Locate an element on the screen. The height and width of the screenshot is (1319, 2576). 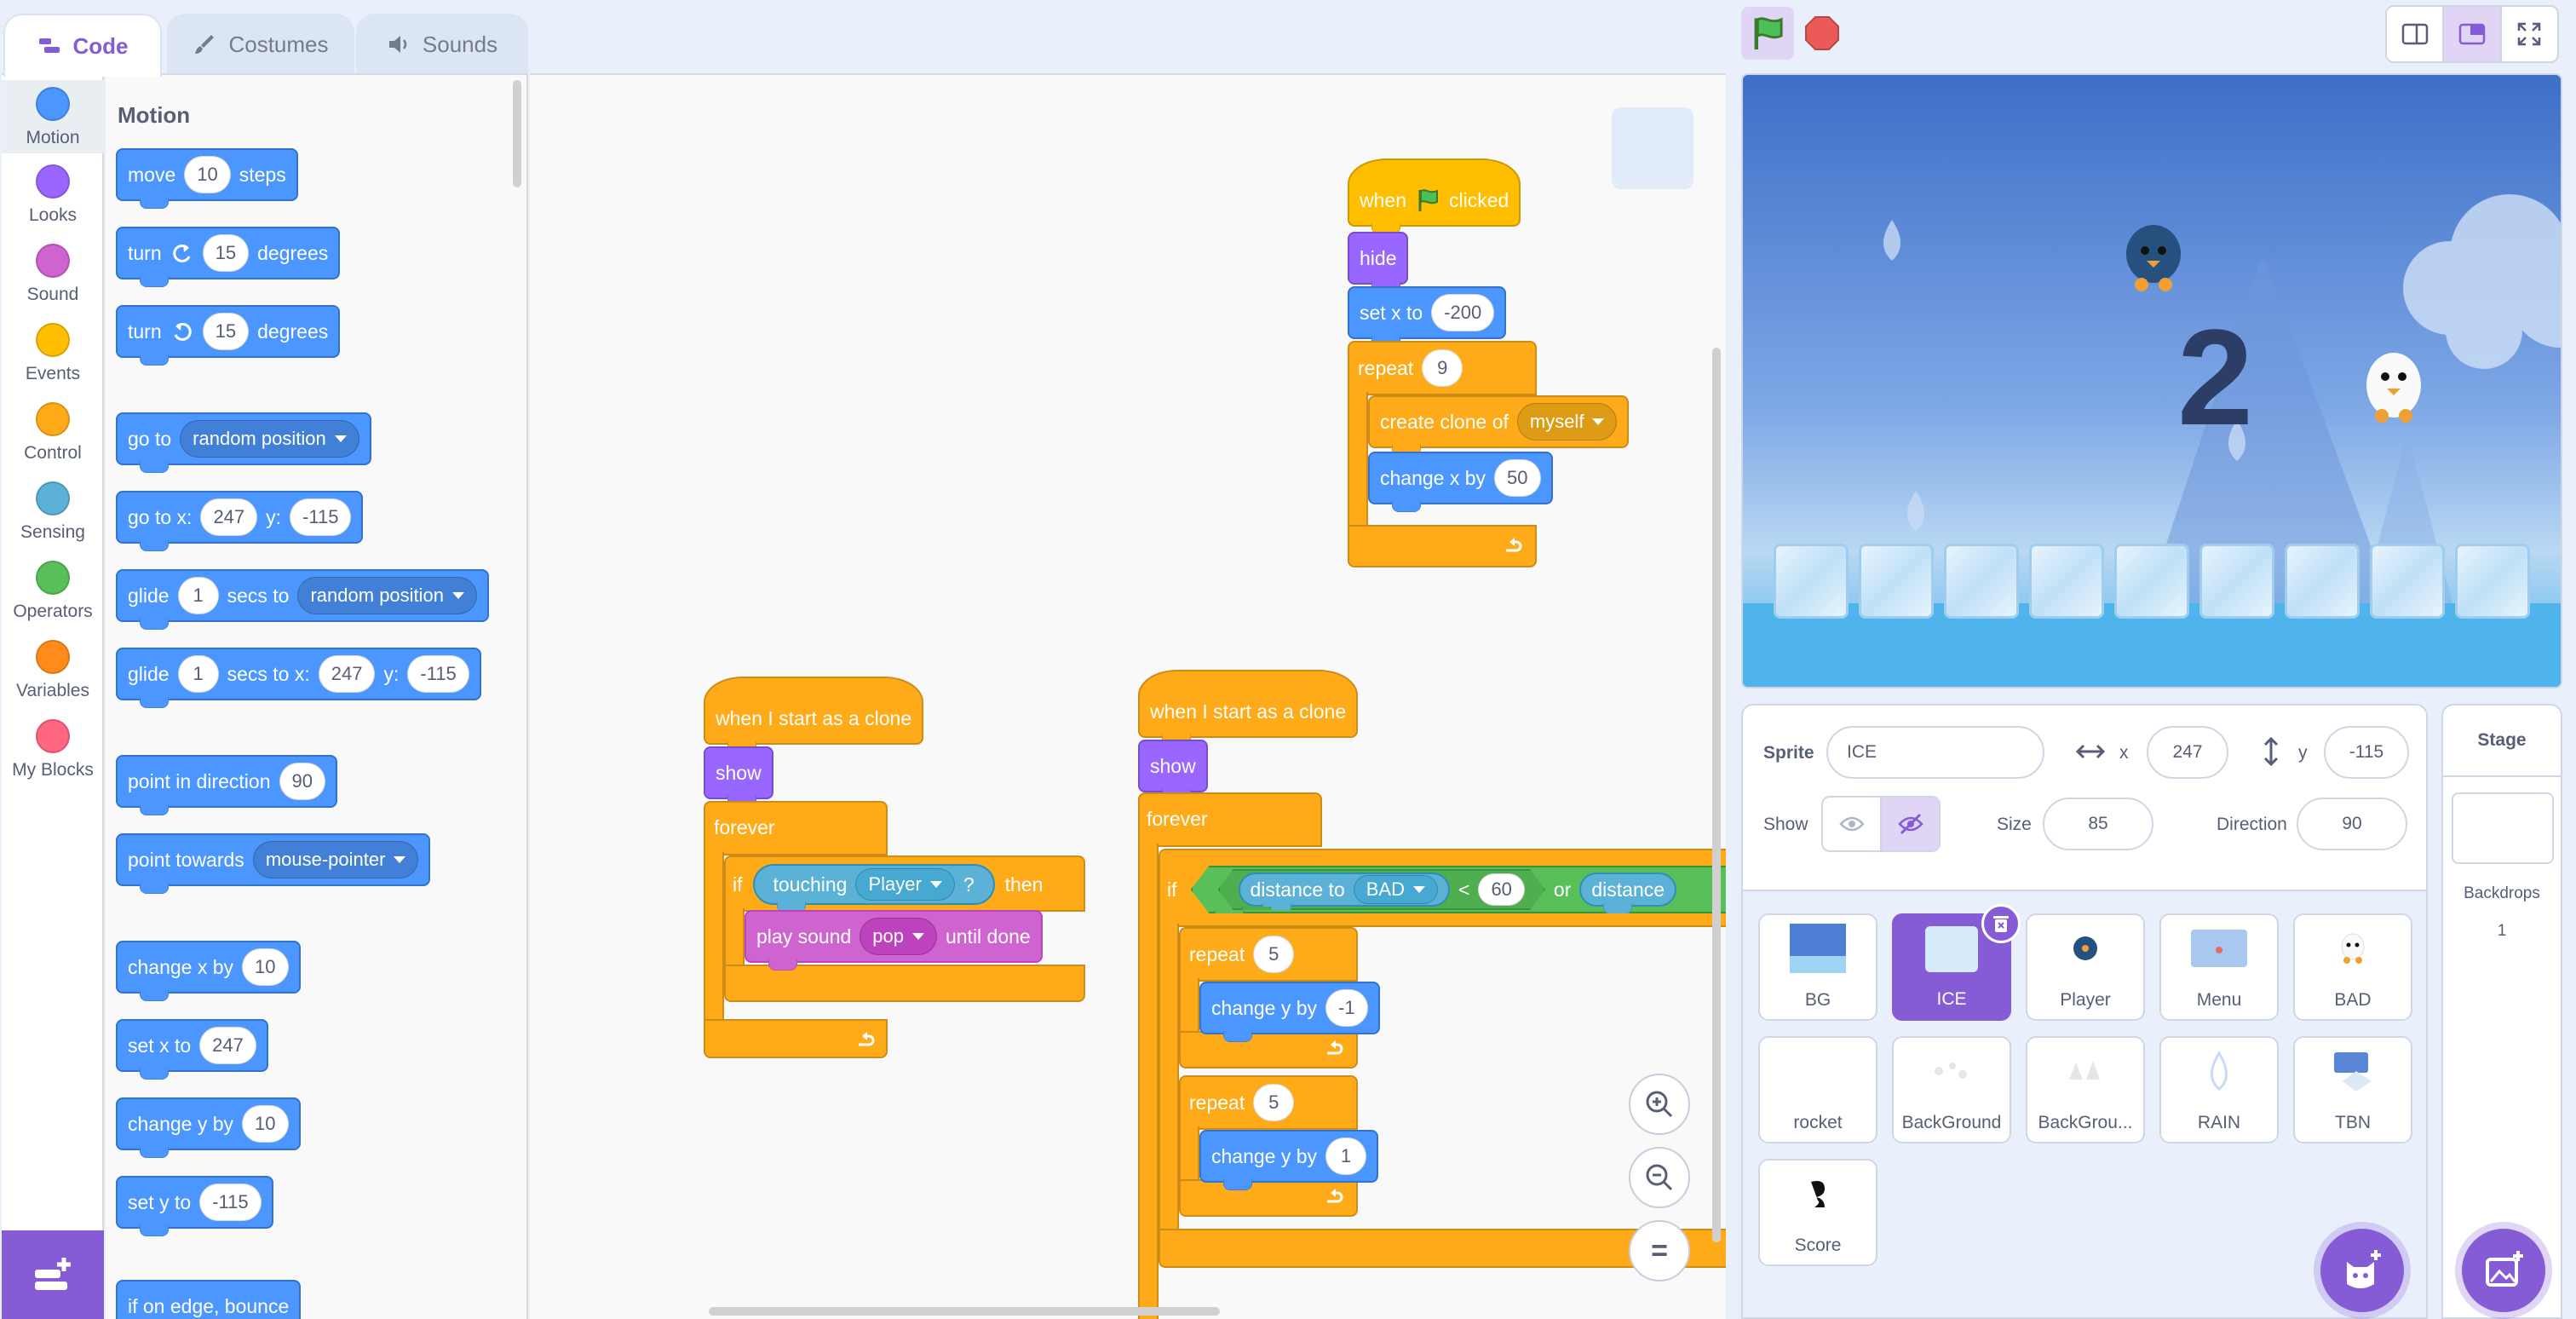
sprite-tile: ICE is located at coordinates (1956, 962).